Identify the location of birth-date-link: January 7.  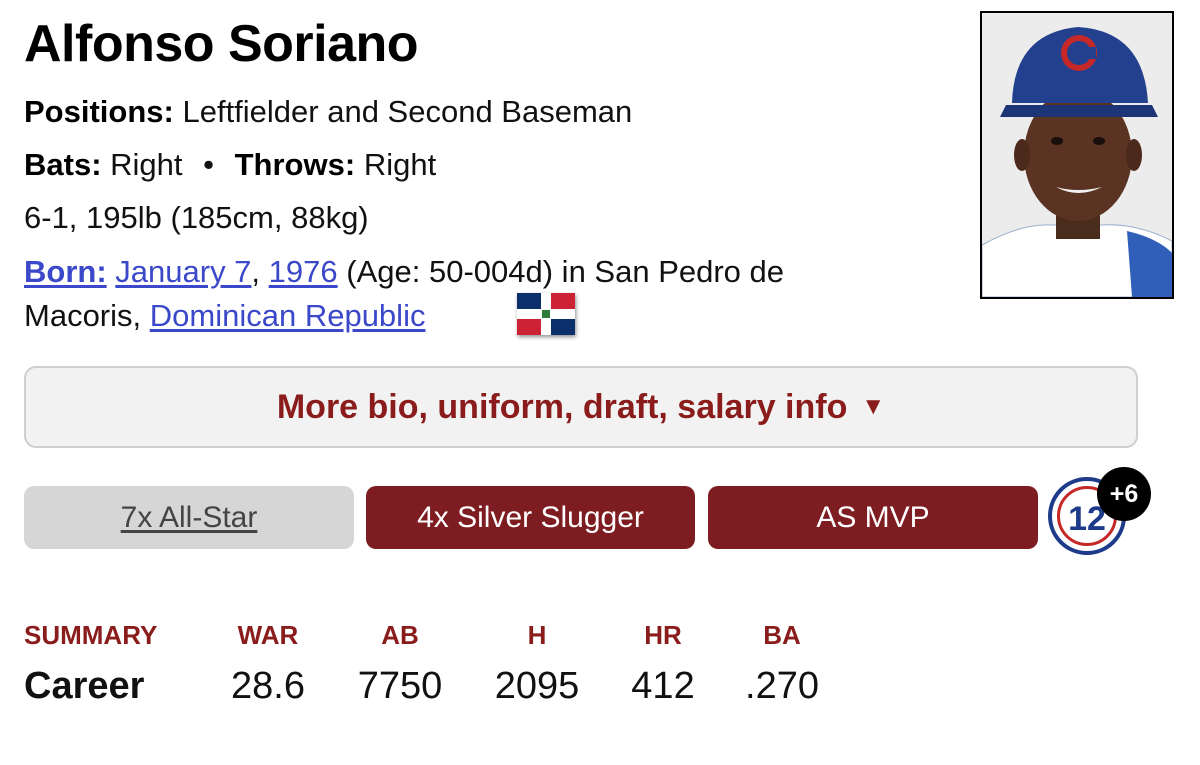
(183, 271).